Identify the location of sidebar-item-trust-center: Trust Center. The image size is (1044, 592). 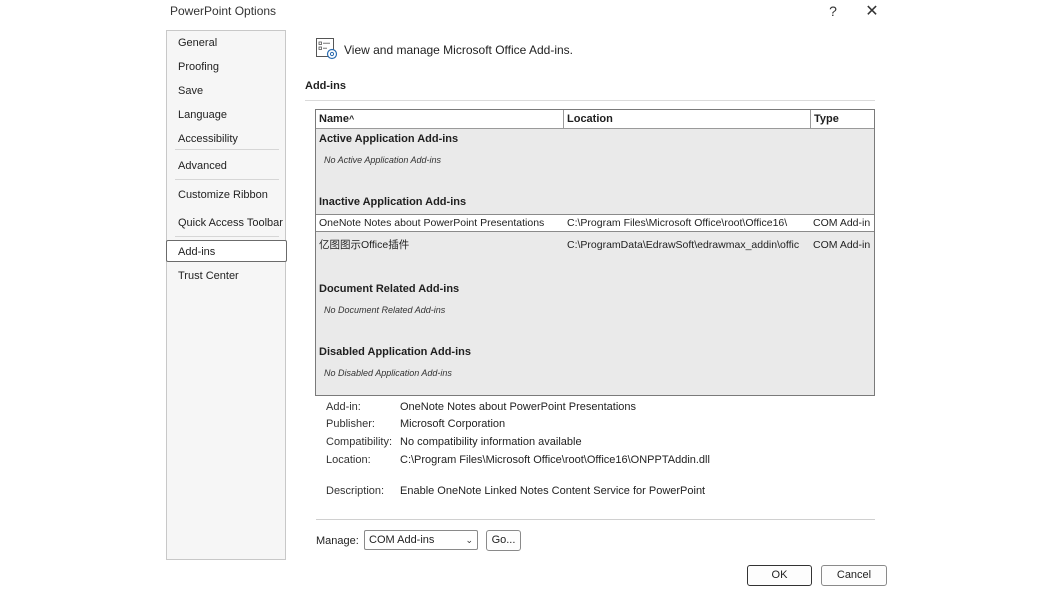
(226, 276).